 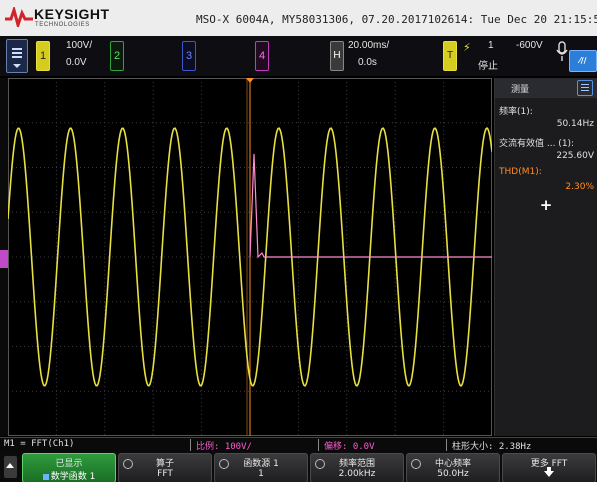 What do you see at coordinates (39, 444) in the screenshot?
I see `math-definition: M1 = FFT(Ch1)` at bounding box center [39, 444].